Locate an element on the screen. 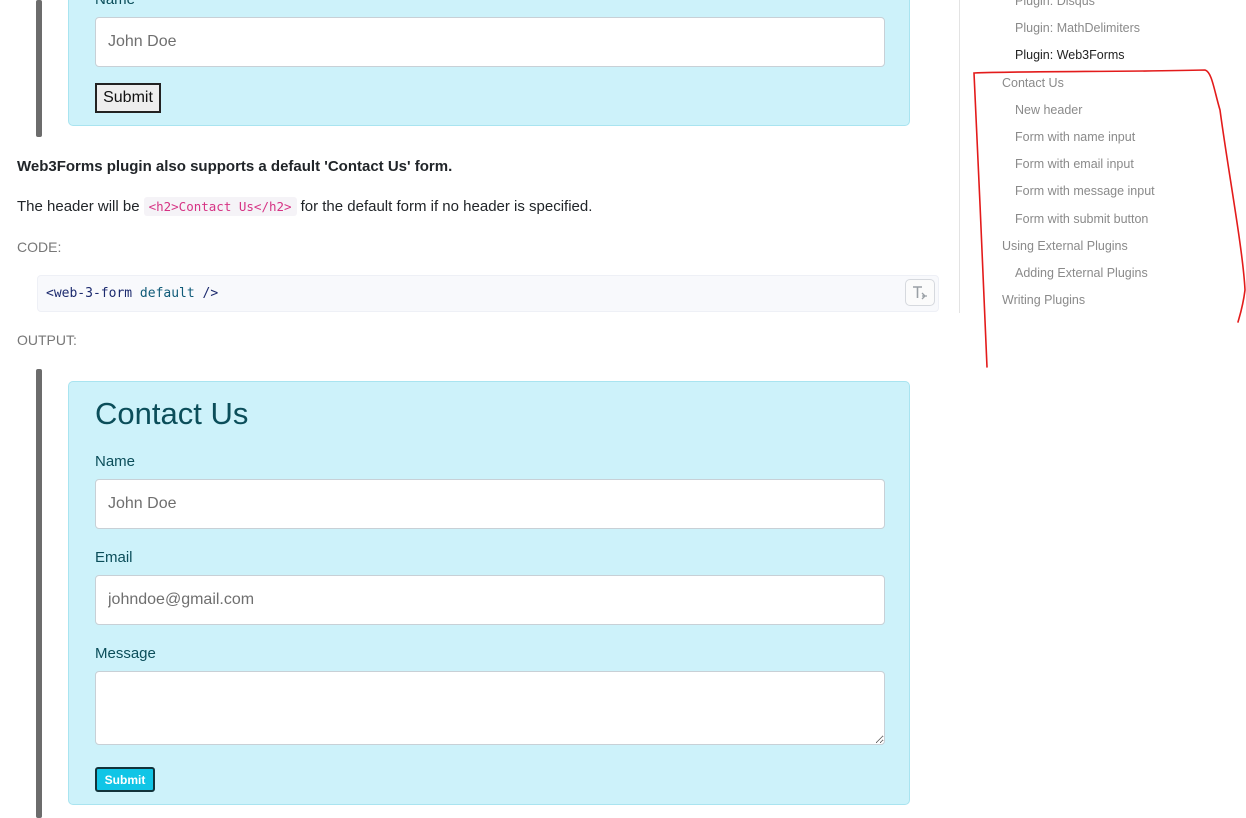  top-name-label: Name is located at coordinates (115, 4).